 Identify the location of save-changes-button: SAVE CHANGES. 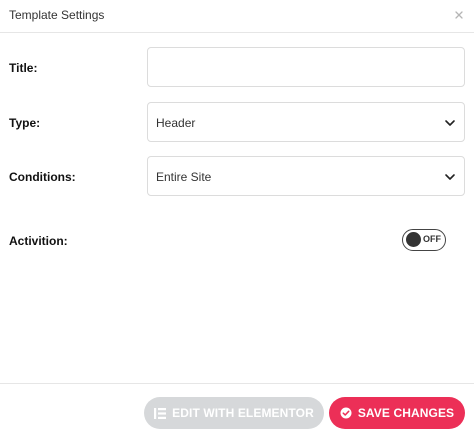
(397, 413).